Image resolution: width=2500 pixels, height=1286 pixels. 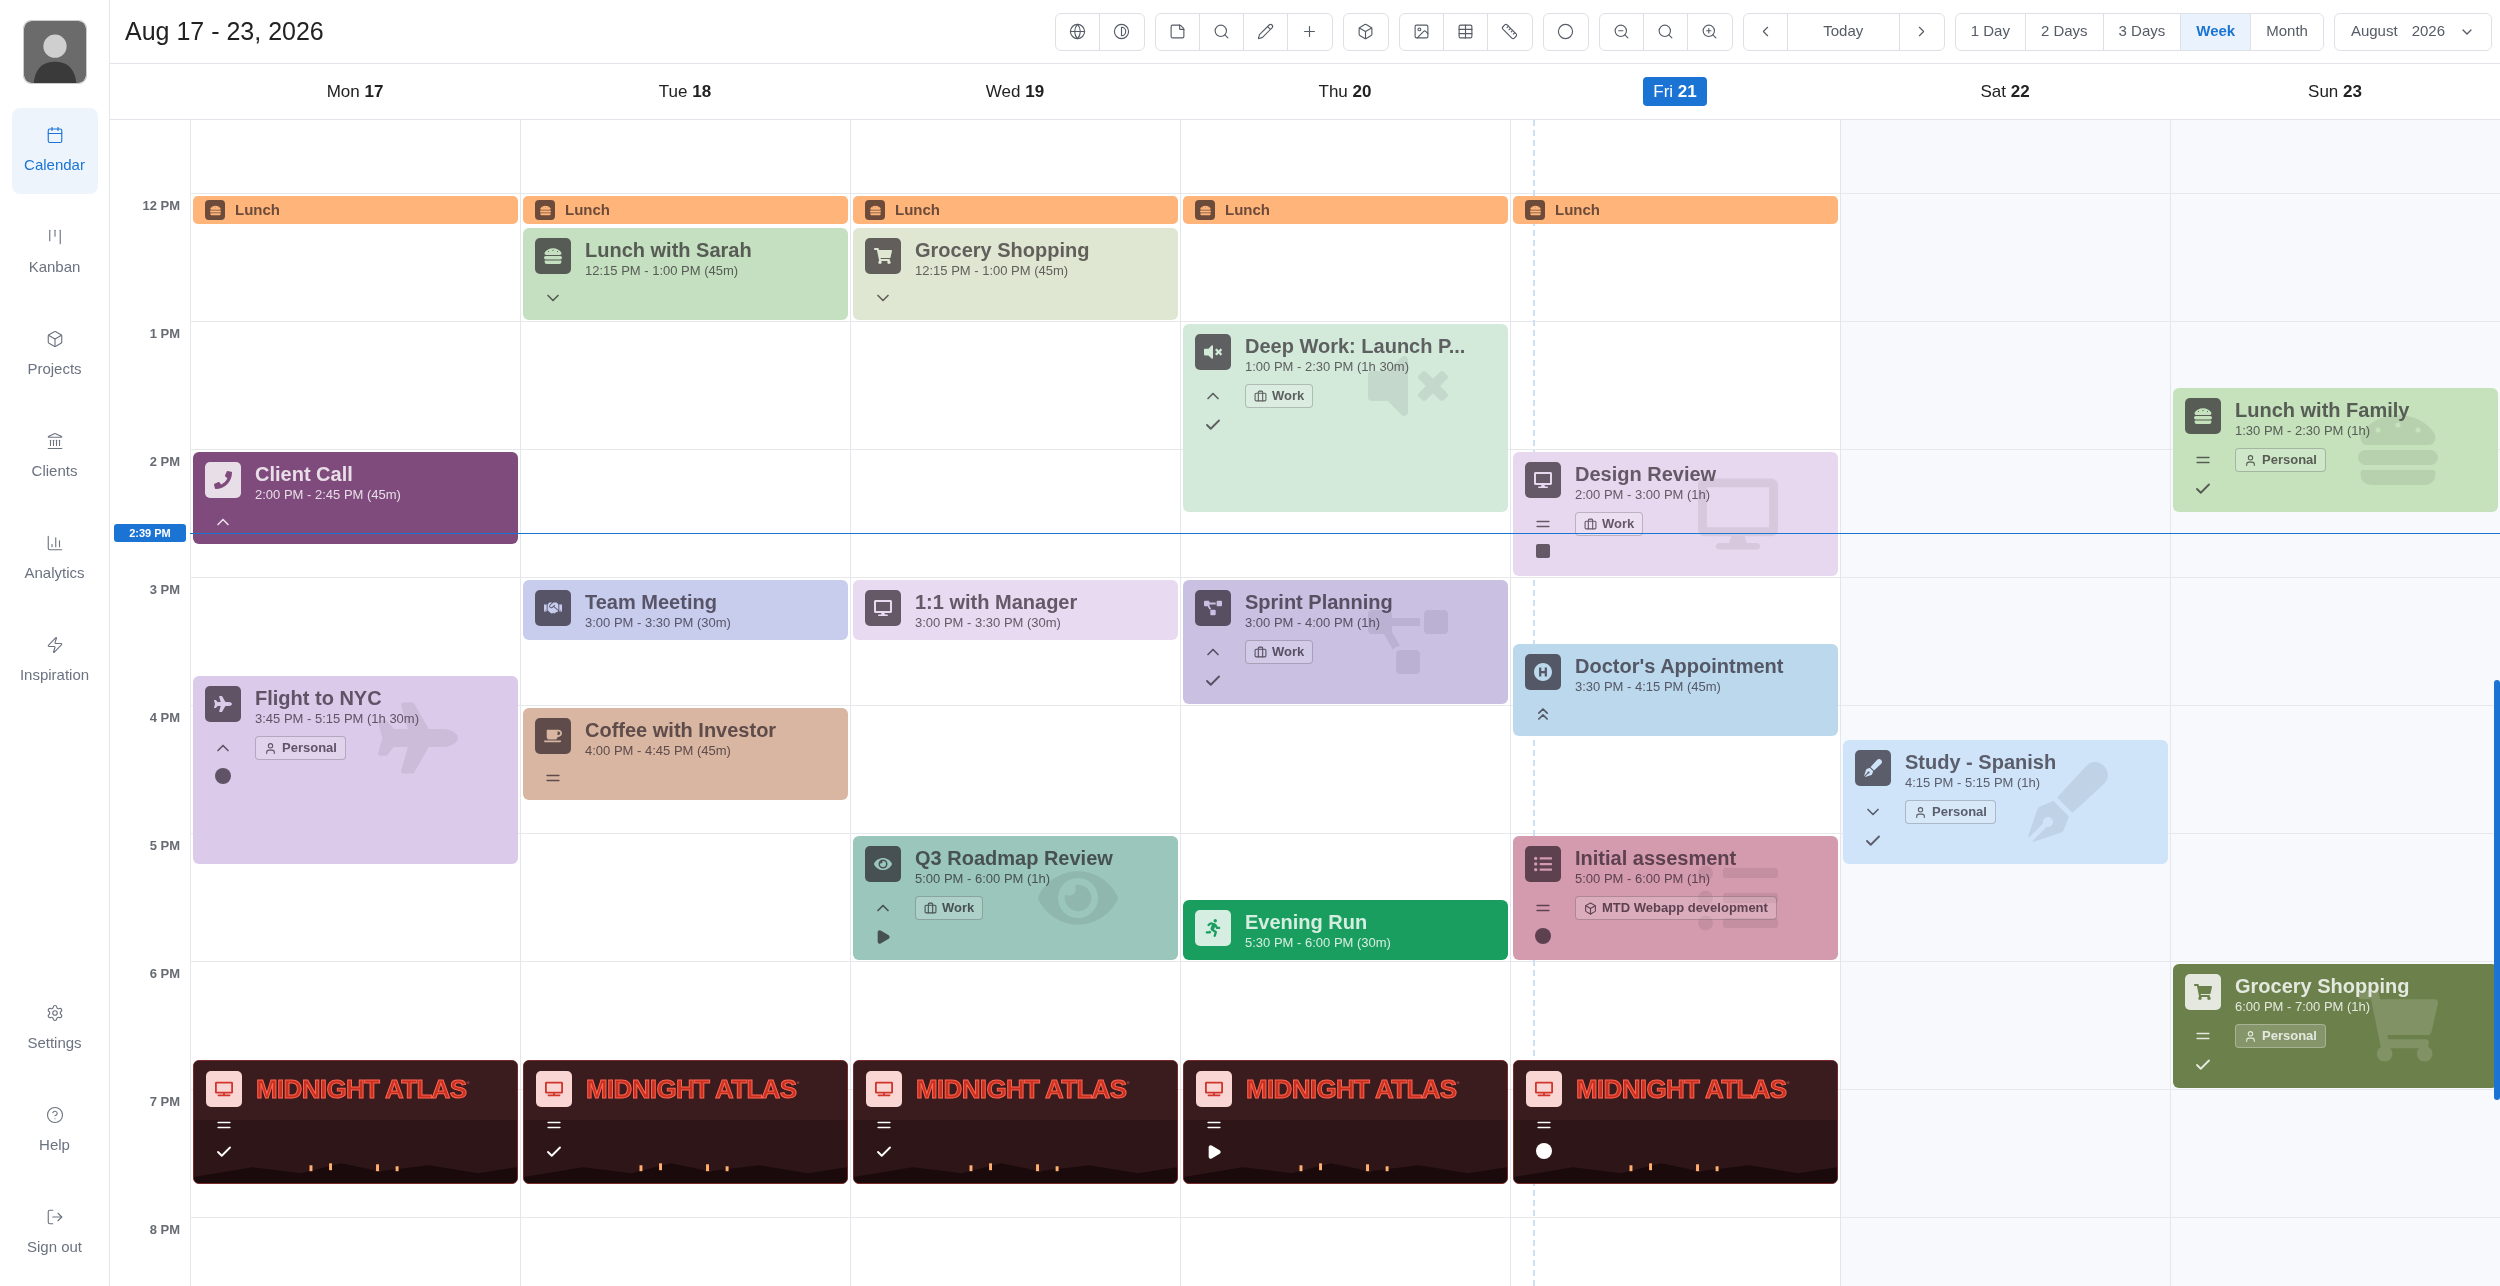 What do you see at coordinates (1213, 352) in the screenshot?
I see `muted-speaker-icon` at bounding box center [1213, 352].